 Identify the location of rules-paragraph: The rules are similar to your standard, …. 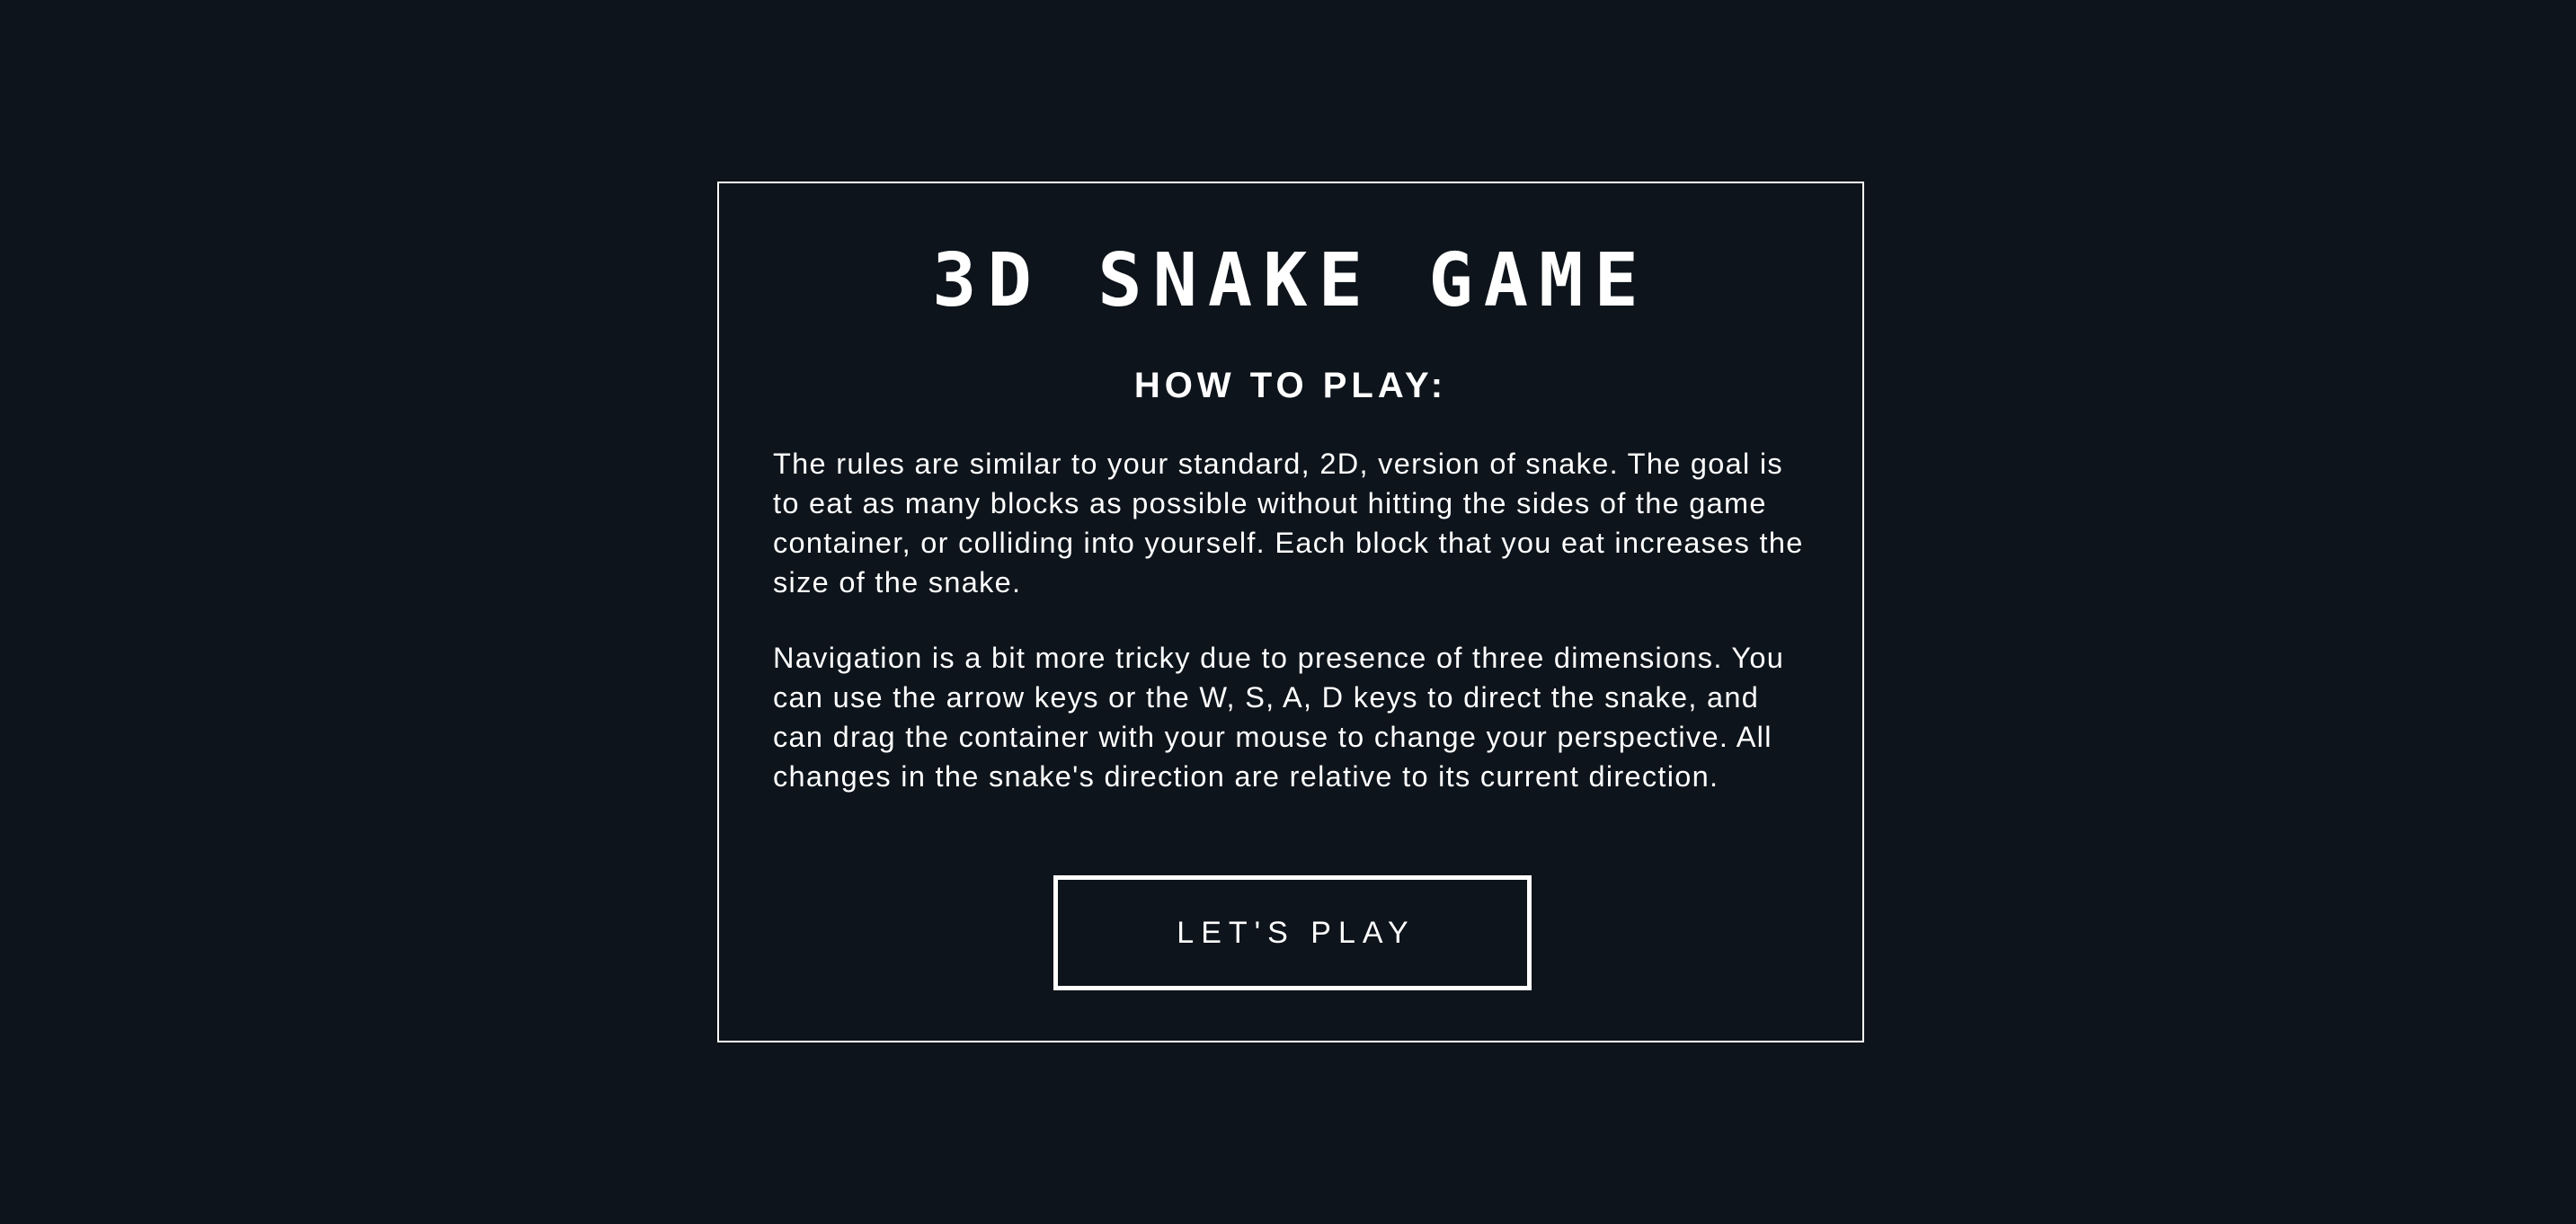
(1288, 523).